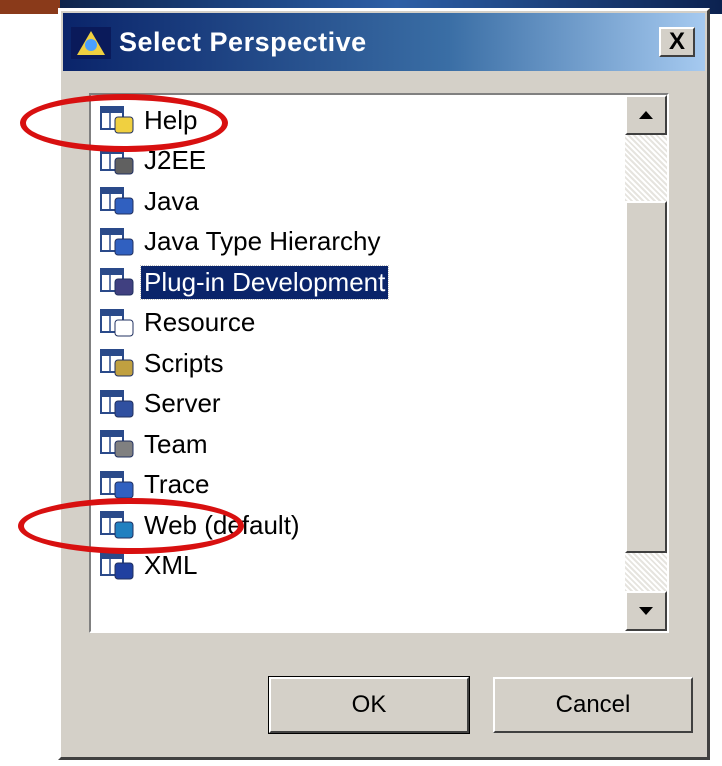  I want to click on web-perspective-icon, so click(117, 525).